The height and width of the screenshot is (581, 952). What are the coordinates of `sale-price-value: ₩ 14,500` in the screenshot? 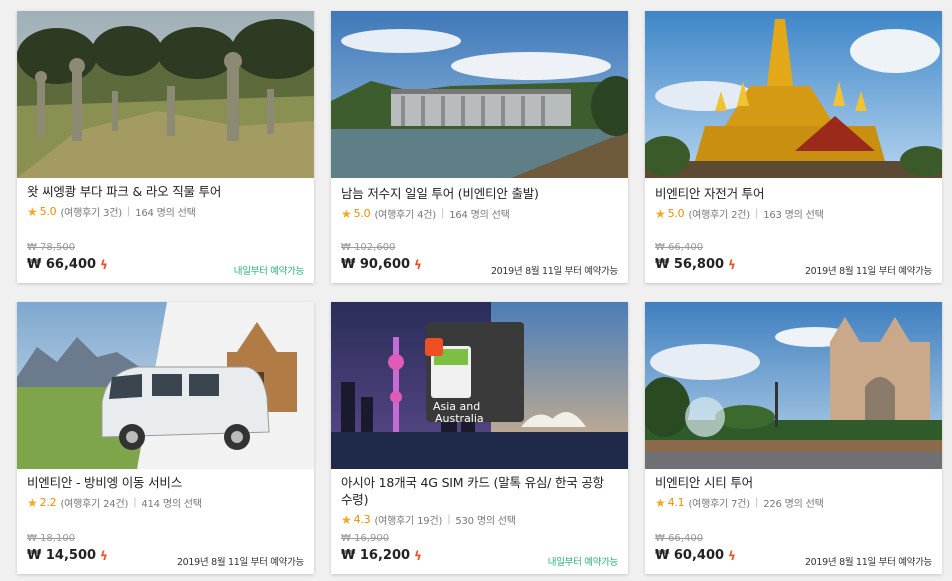 It's located at (62, 555).